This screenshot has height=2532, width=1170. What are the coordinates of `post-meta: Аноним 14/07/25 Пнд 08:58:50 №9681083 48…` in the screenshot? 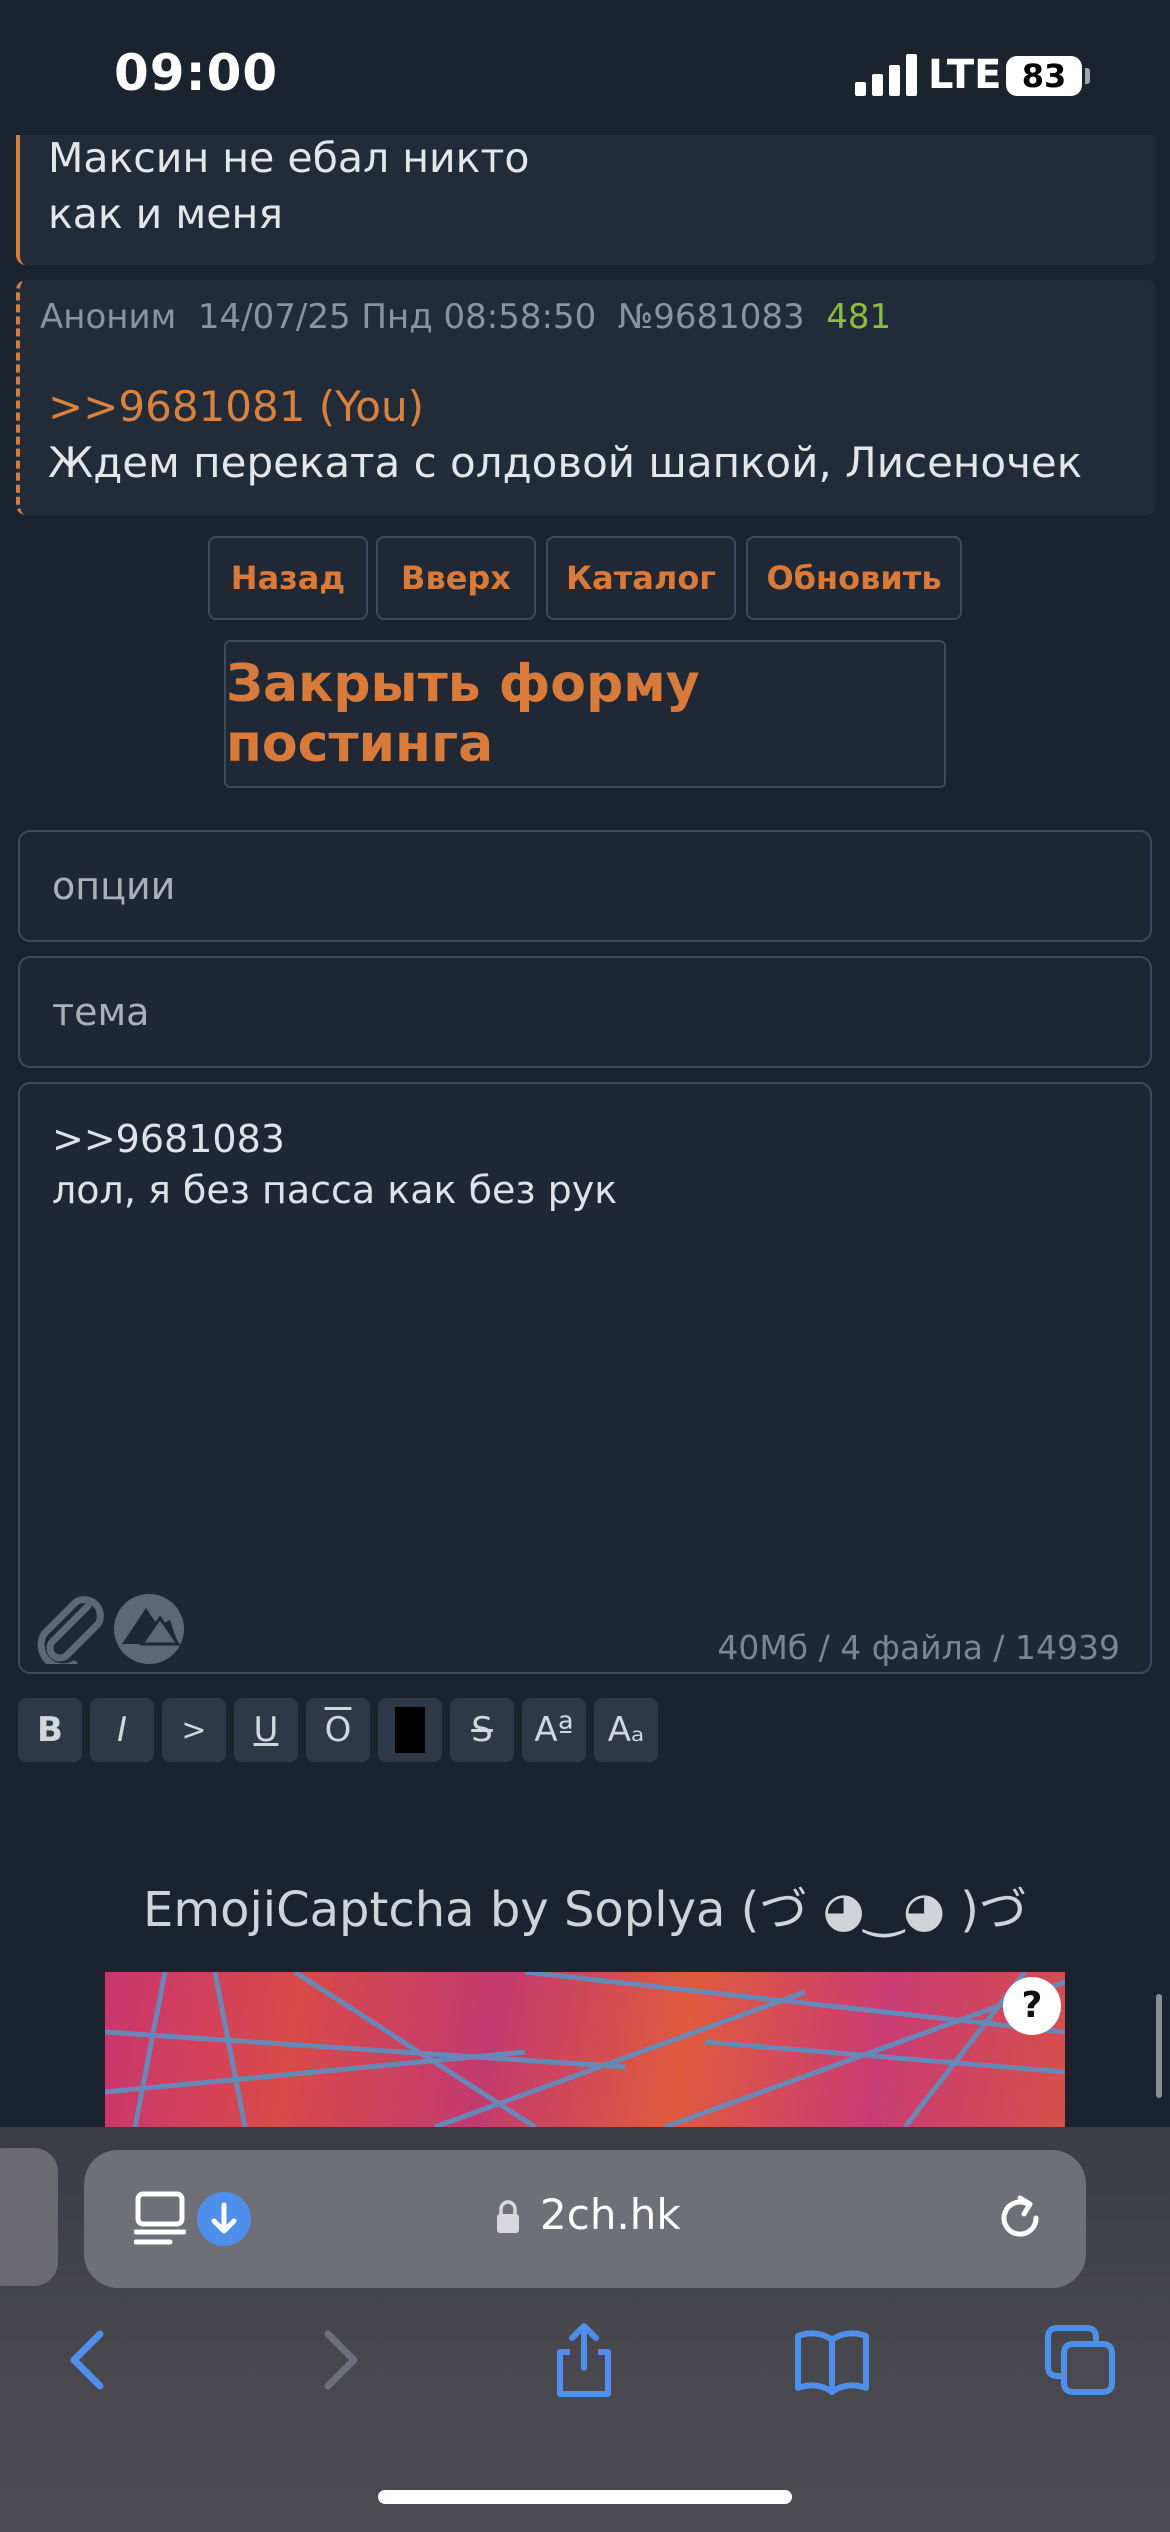 It's located at (465, 317).